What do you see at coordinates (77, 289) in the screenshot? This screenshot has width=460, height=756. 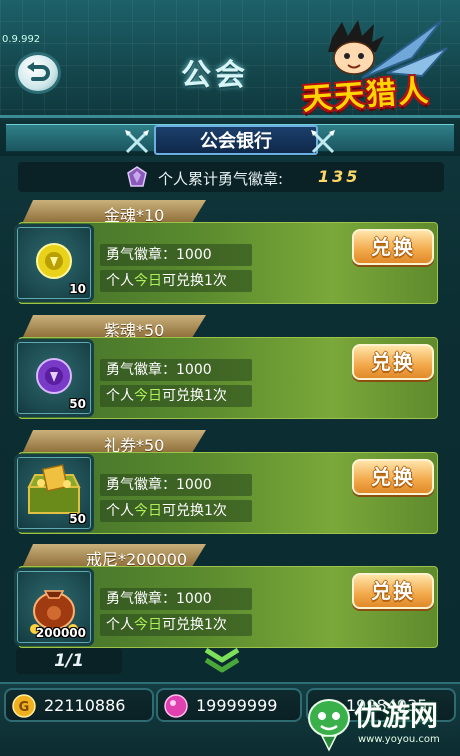 I see `item-count: 10` at bounding box center [77, 289].